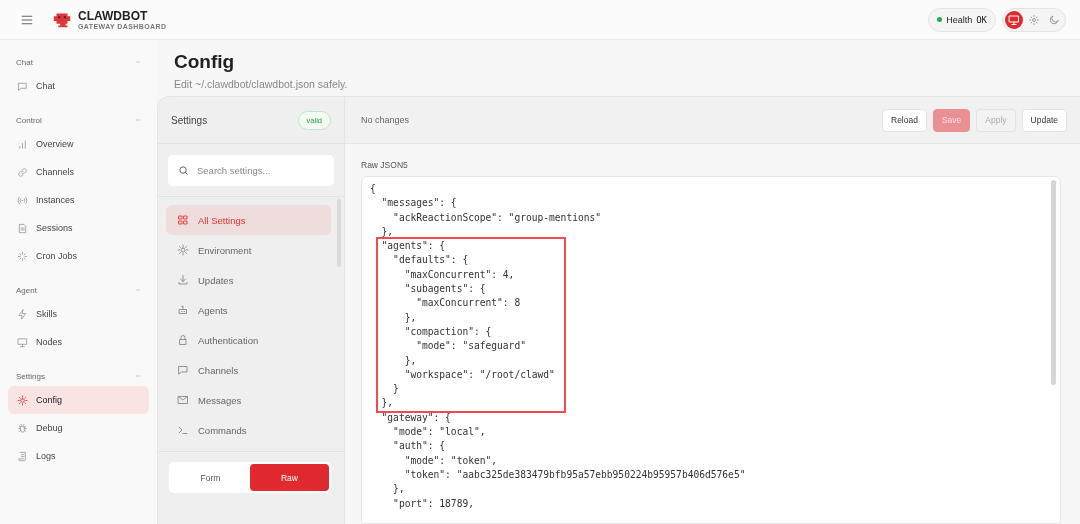  Describe the element at coordinates (470, 346) in the screenshot. I see `code-line: "mode": "safeguard"` at that location.